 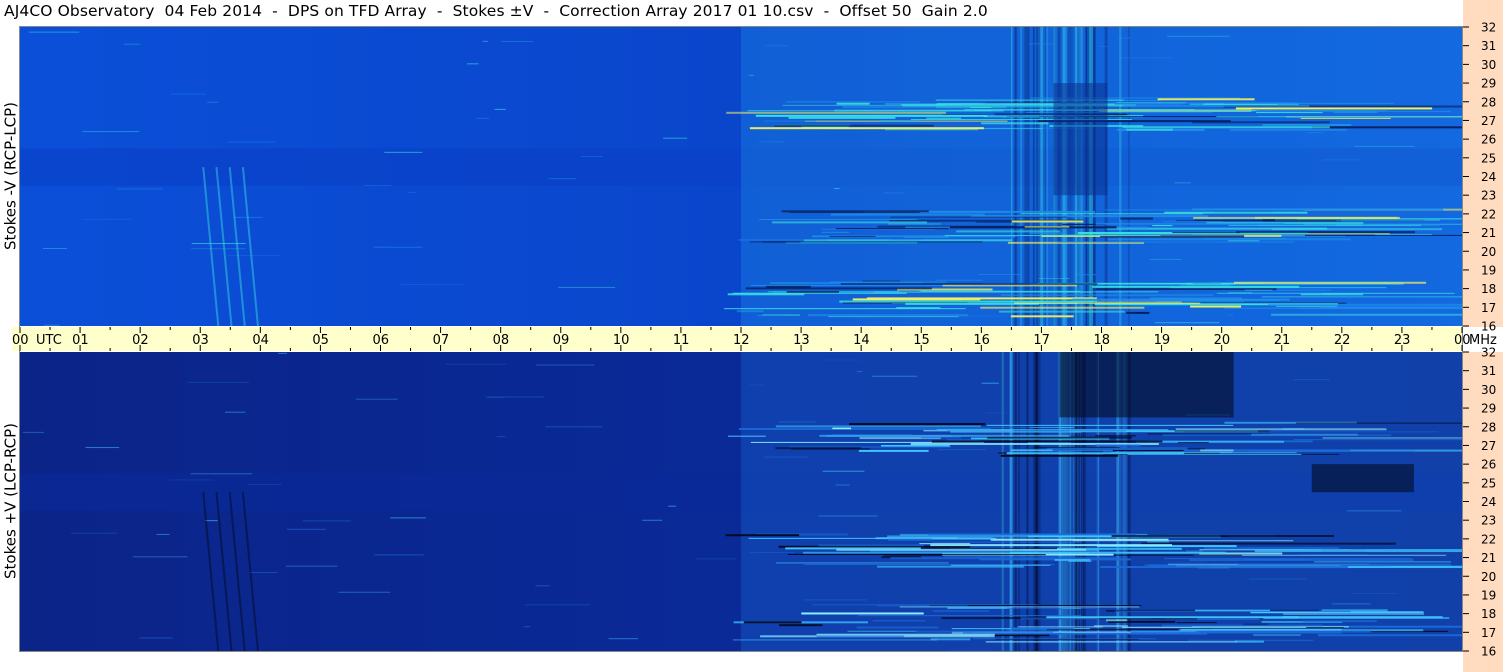 I want to click on time-unit-label: UTC, so click(x=49, y=340).